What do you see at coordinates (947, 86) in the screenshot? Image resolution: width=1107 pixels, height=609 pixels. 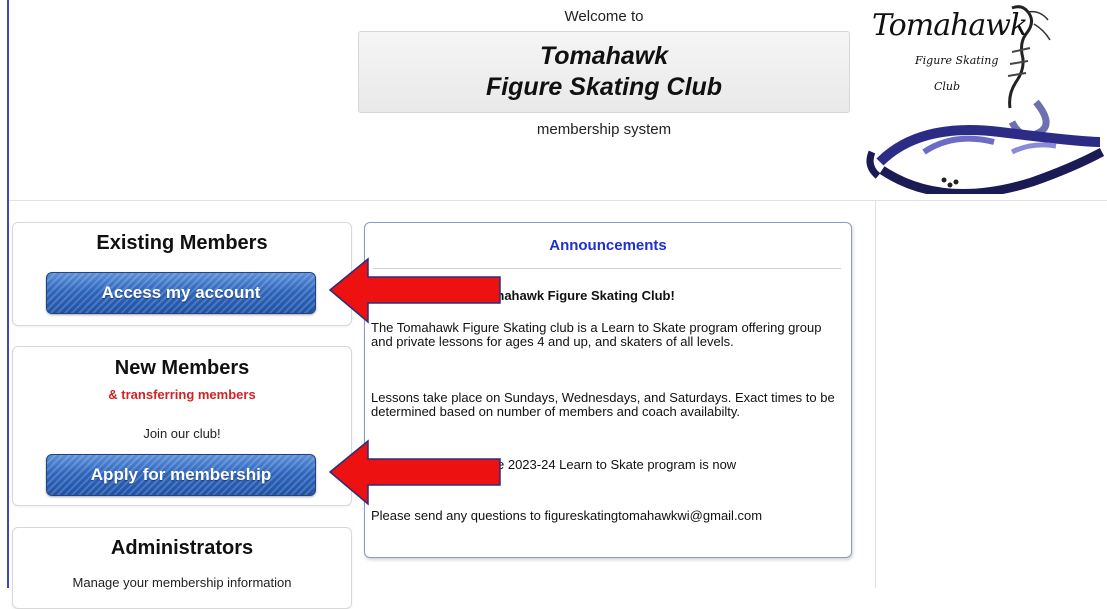 I see `logo-line3: Club` at bounding box center [947, 86].